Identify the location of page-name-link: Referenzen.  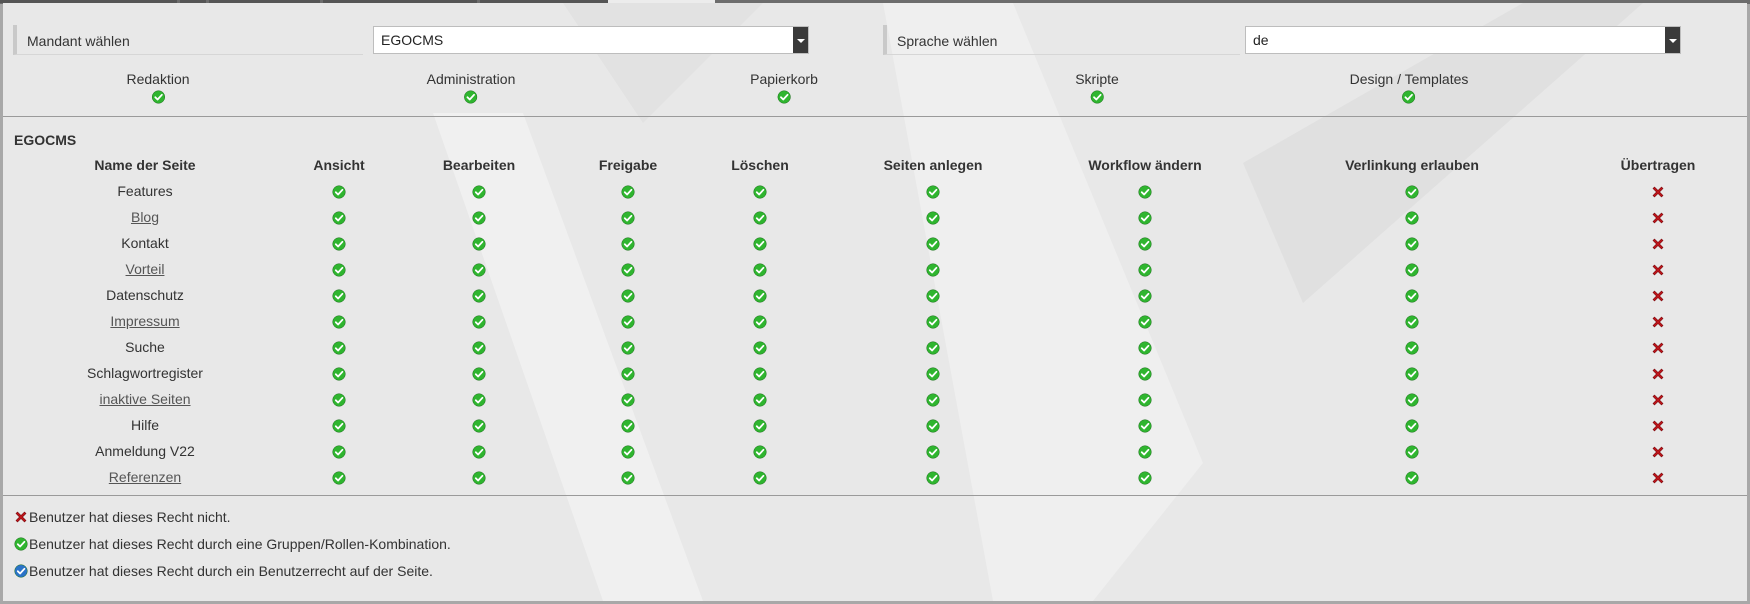
(145, 477).